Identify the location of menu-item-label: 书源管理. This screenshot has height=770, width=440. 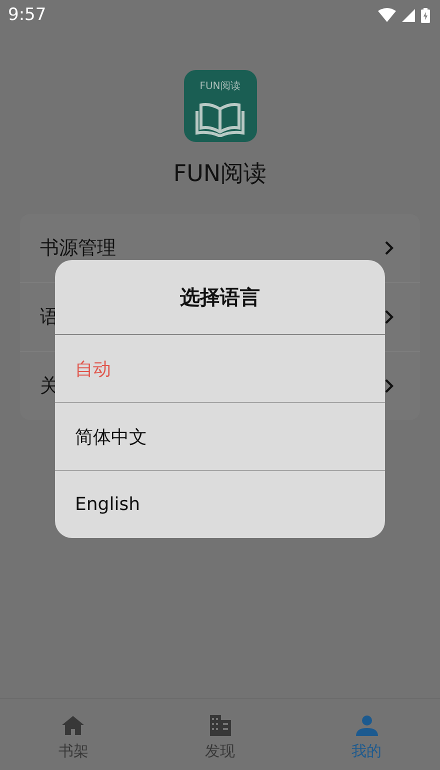
(78, 248).